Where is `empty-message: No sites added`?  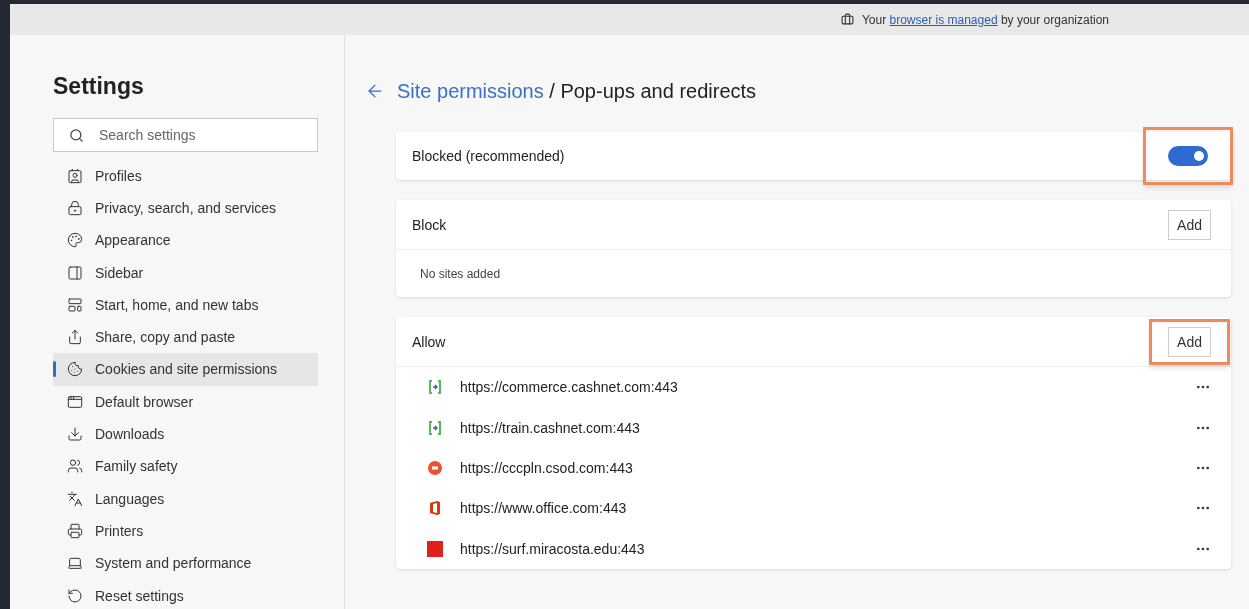 empty-message: No sites added is located at coordinates (460, 273).